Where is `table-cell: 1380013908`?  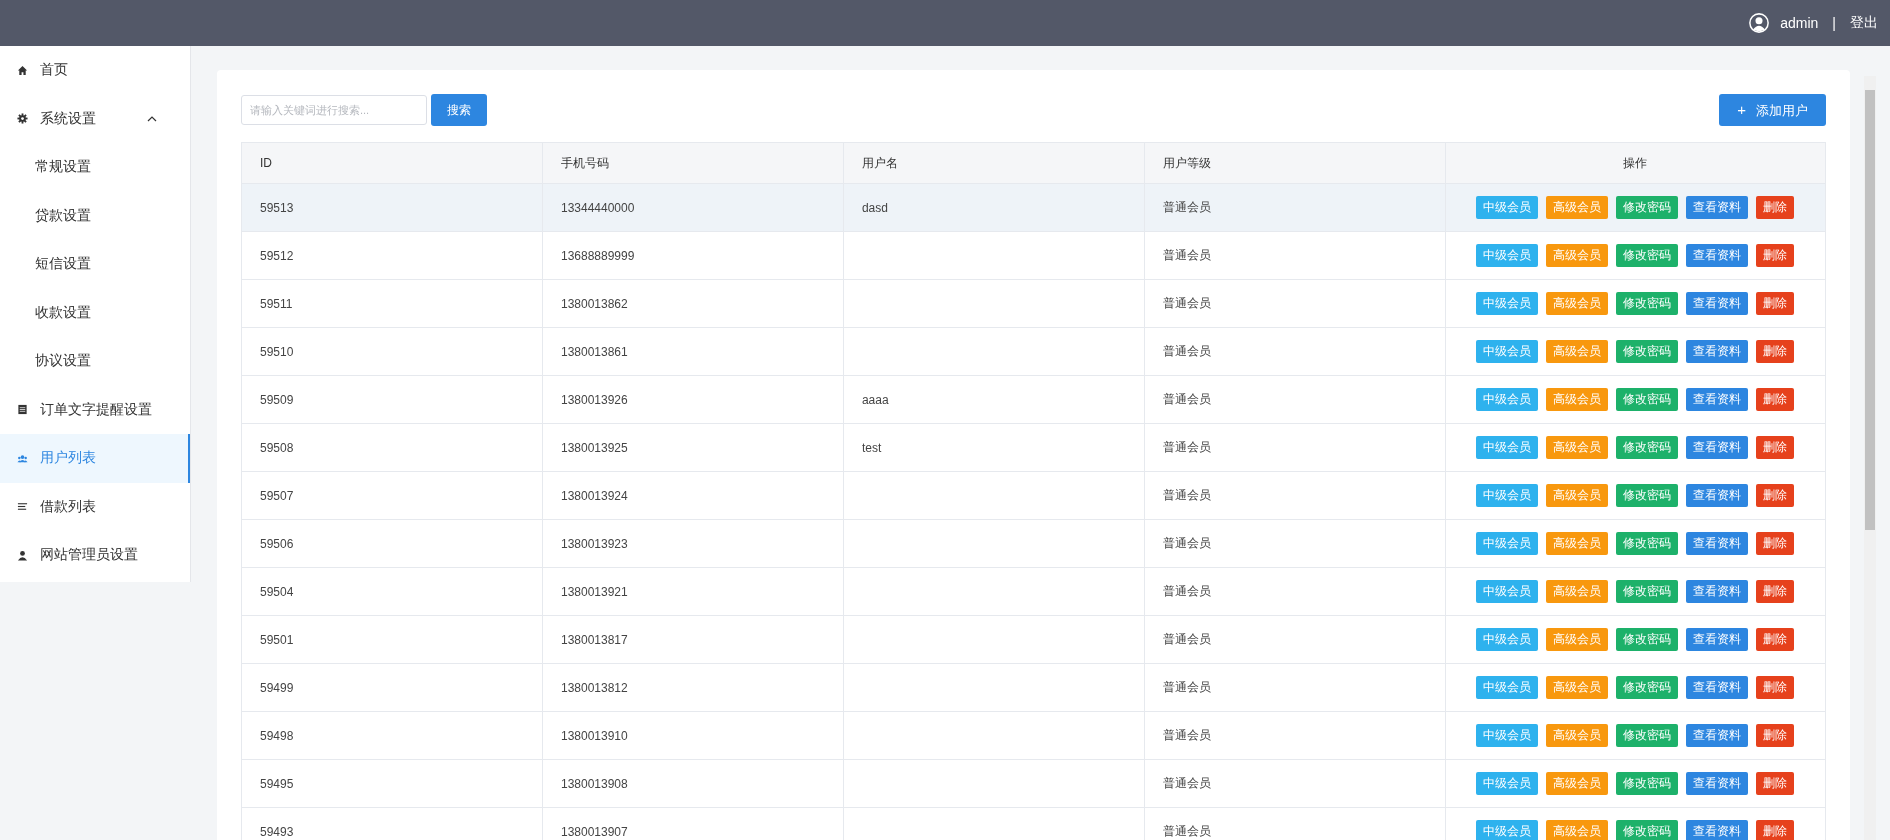
table-cell: 1380013908 is located at coordinates (693, 783).